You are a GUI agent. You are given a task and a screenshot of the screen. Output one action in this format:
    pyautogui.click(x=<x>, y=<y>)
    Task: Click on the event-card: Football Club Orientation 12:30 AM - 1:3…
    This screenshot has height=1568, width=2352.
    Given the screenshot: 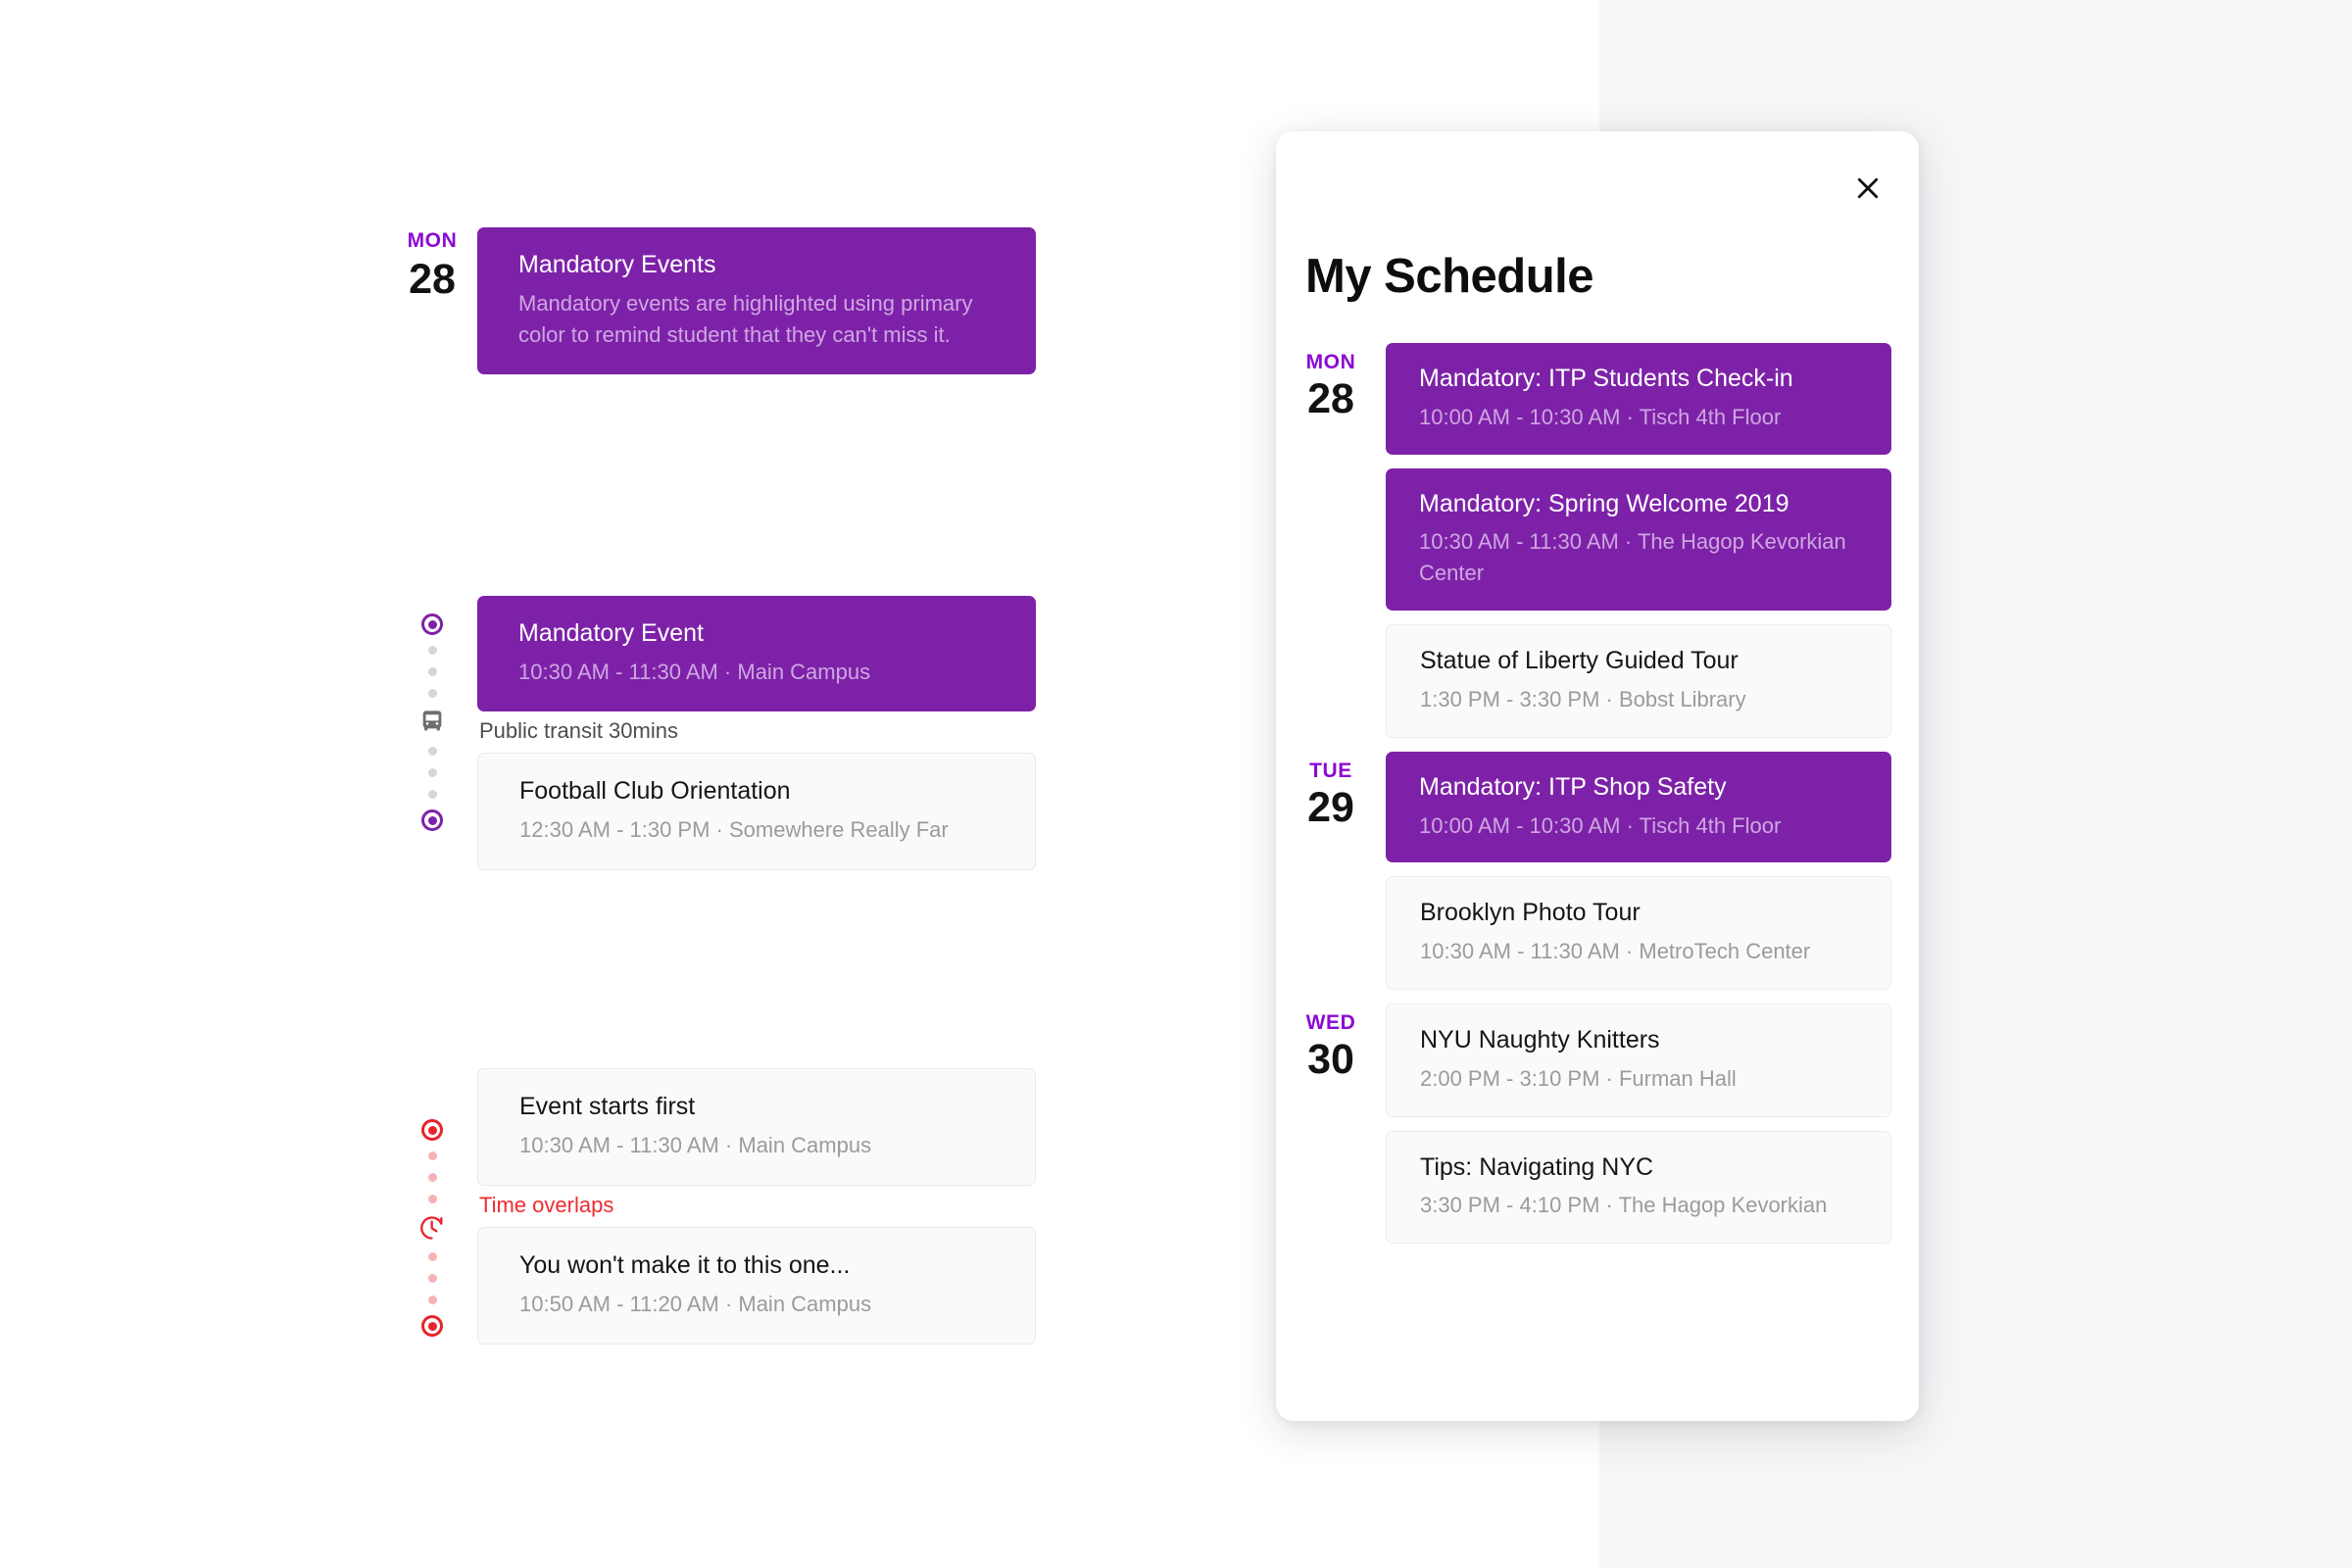 What is the action you would take?
    pyautogui.click(x=756, y=811)
    